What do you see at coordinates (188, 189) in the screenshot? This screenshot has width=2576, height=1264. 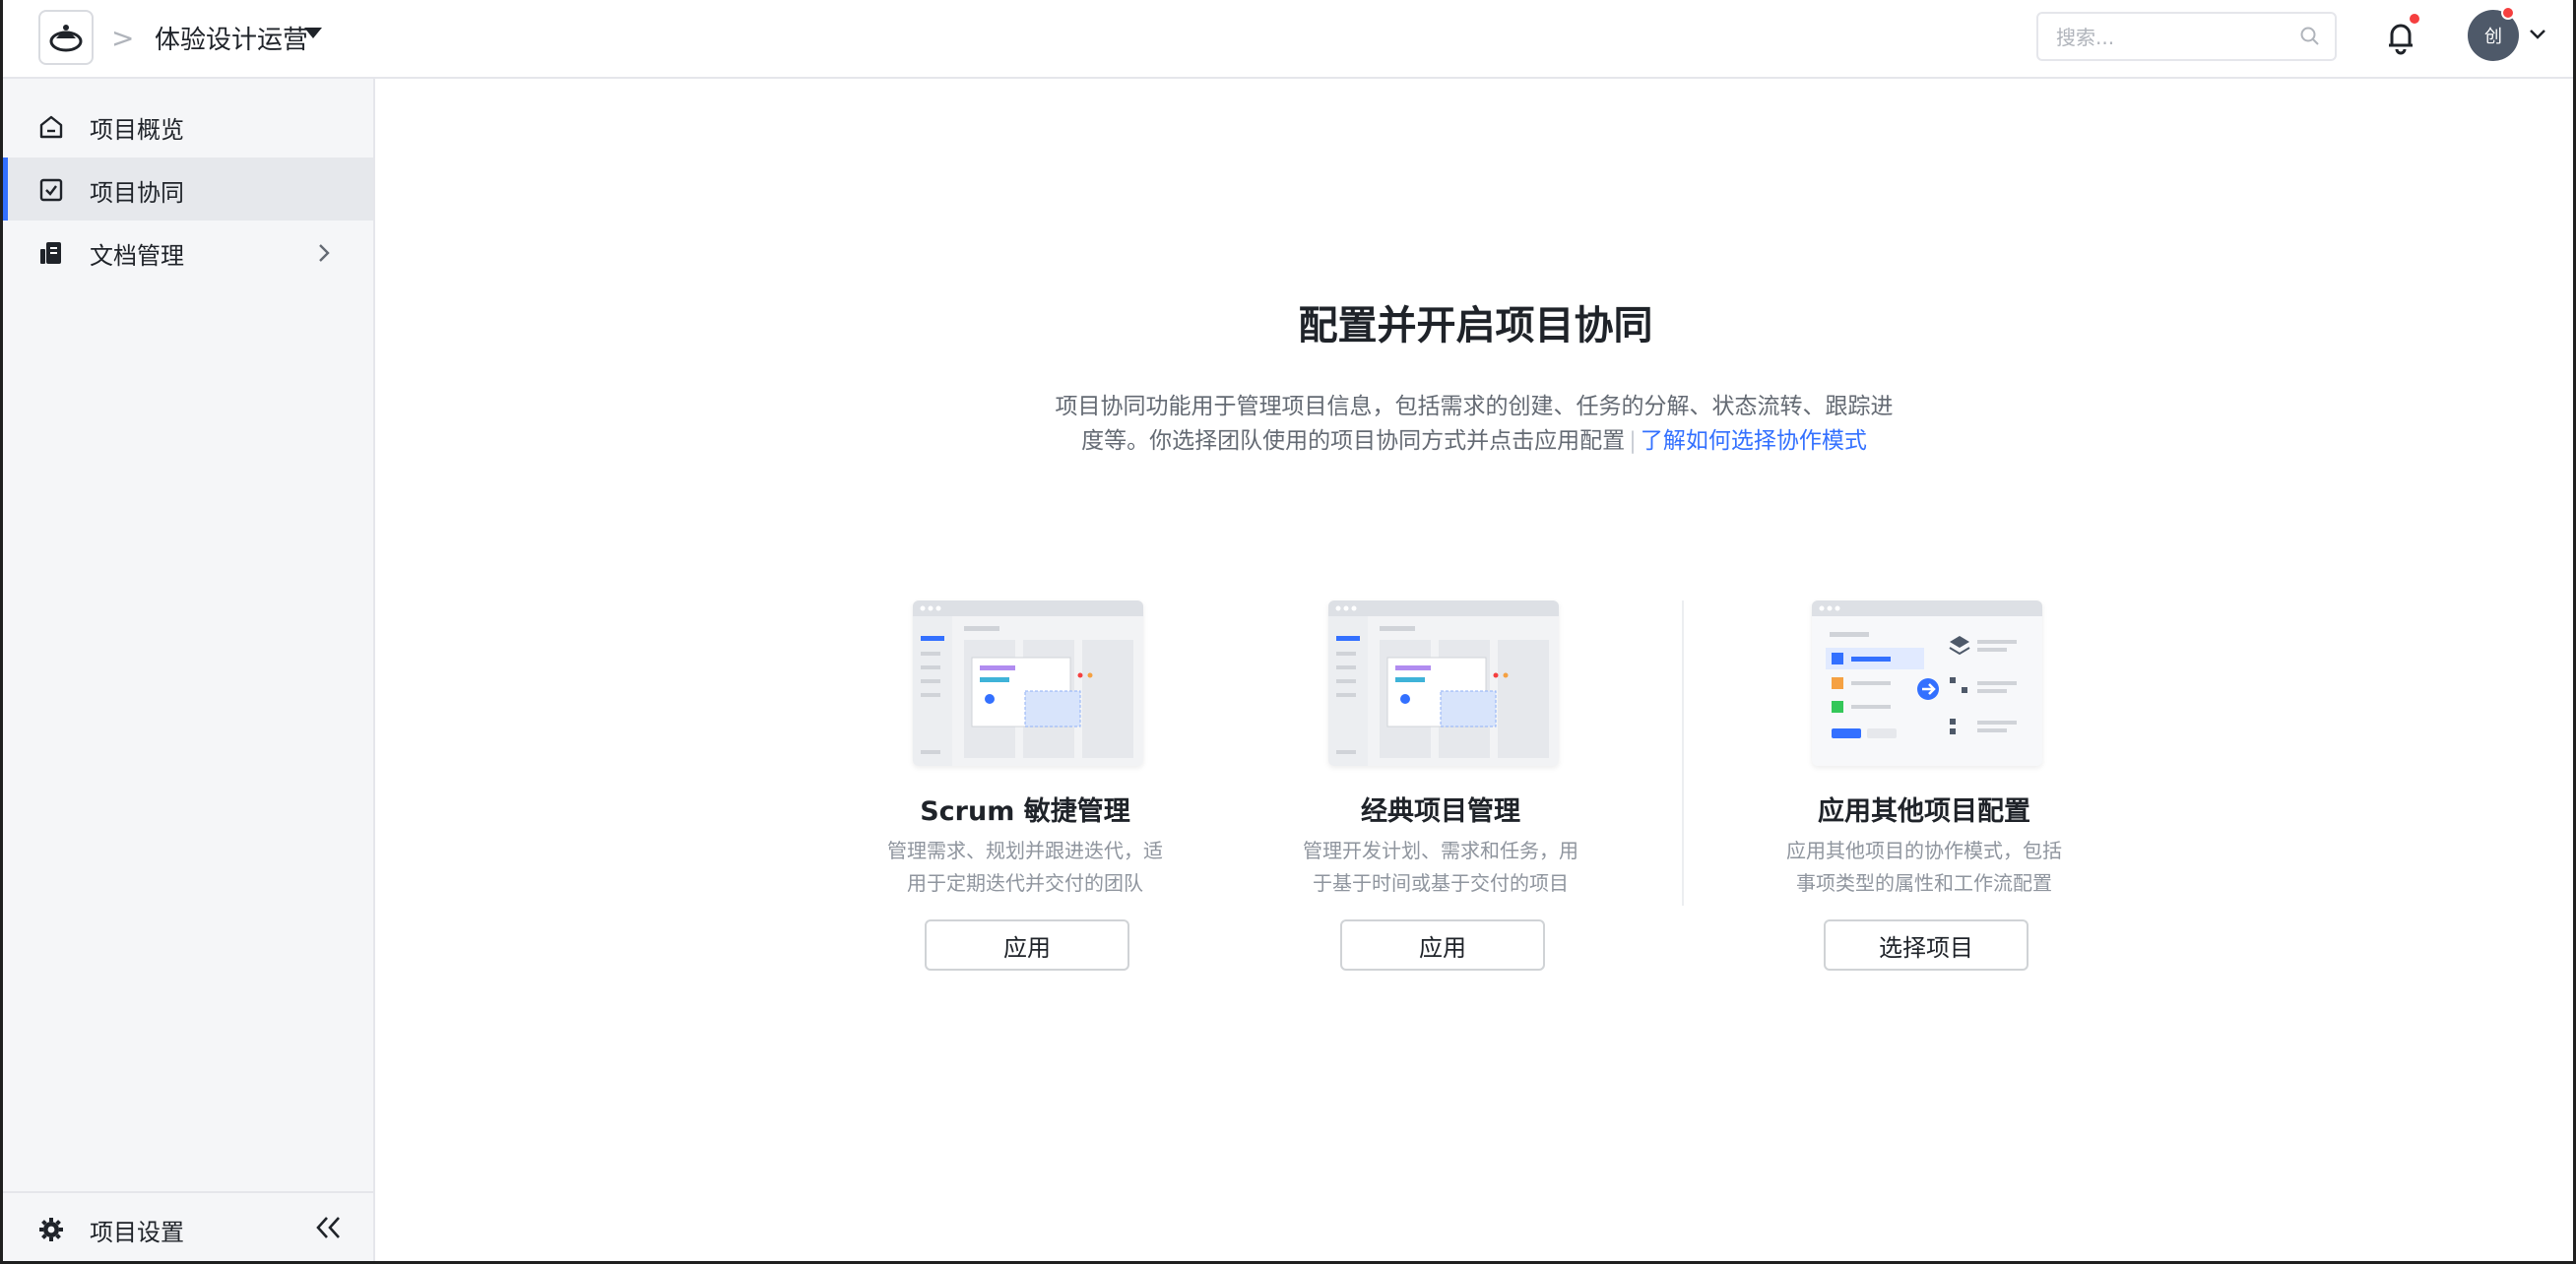 I see `sidebar-item-collaboration: 项目协同` at bounding box center [188, 189].